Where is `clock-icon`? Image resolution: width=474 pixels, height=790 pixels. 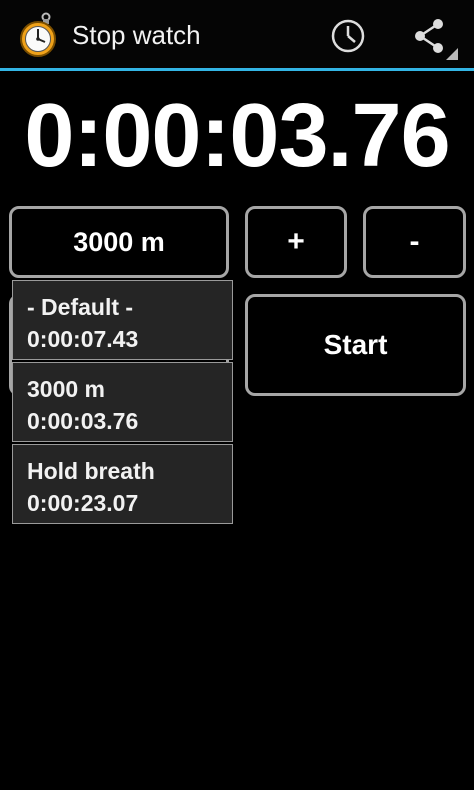
clock-icon is located at coordinates (348, 36).